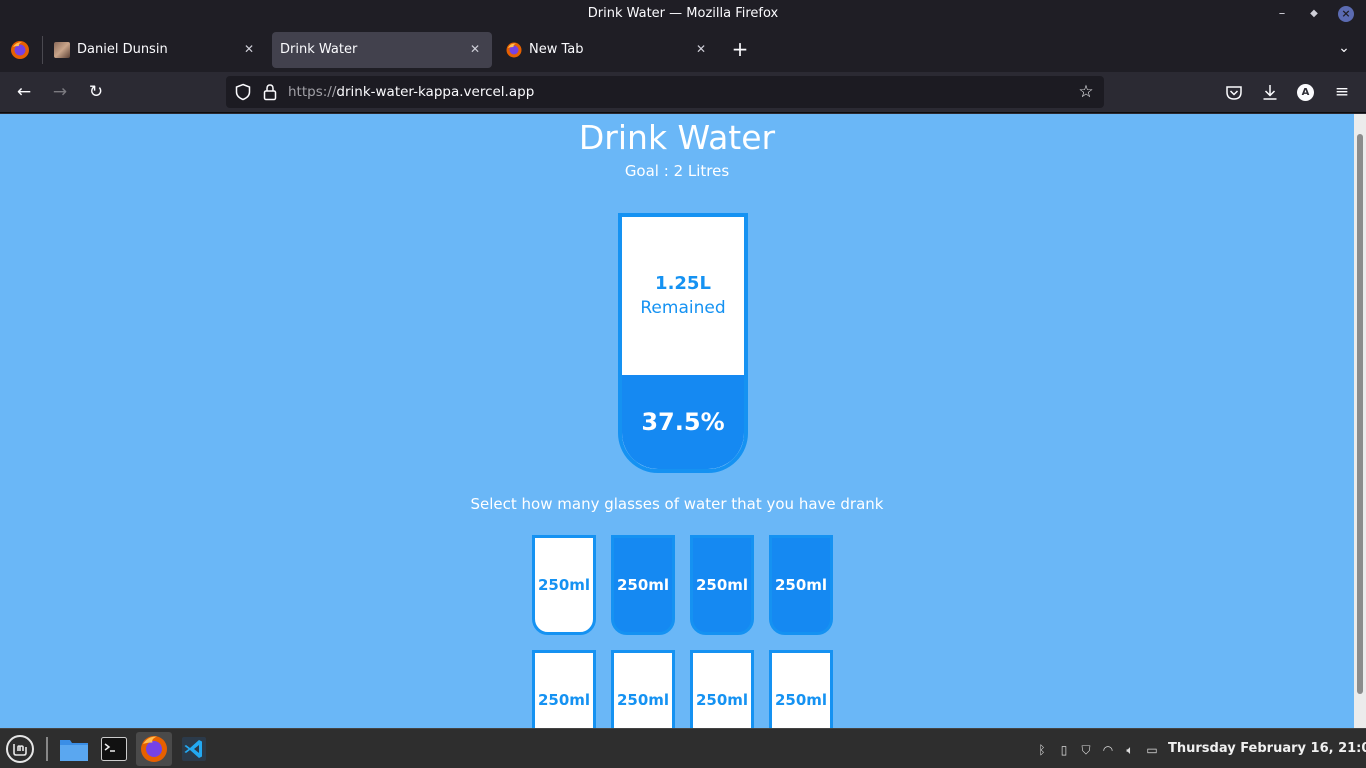 The image size is (1366, 768). Describe the element at coordinates (122, 49) in the screenshot. I see `tab-label: Daniel Dunsin` at that location.